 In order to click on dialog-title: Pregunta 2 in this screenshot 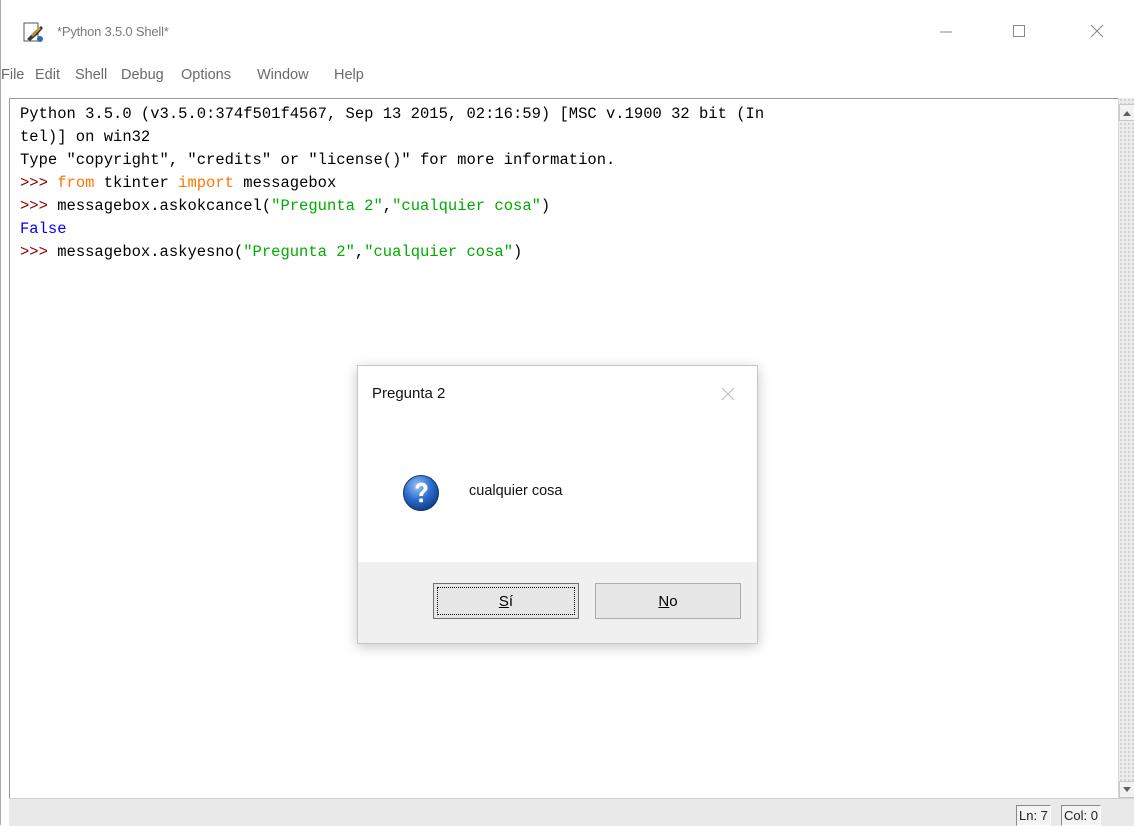, I will do `click(409, 393)`.